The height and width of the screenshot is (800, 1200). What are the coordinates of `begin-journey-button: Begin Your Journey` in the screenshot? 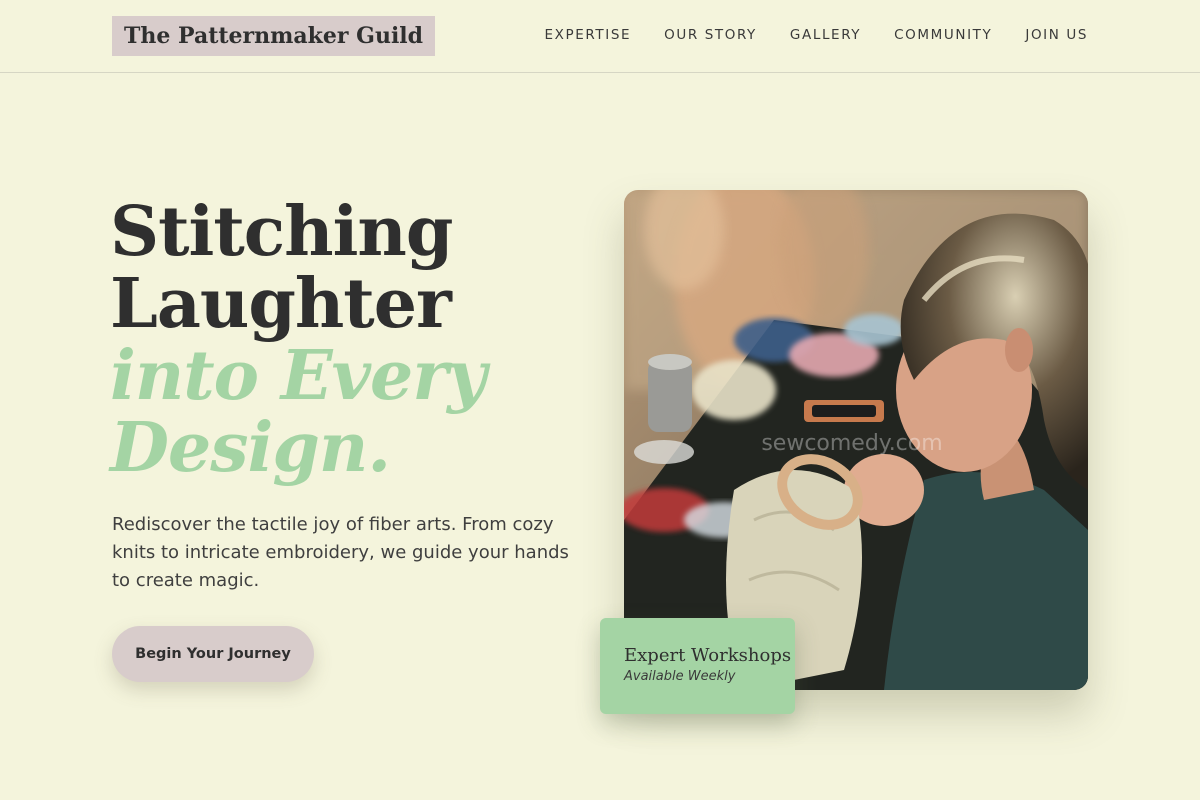 It's located at (213, 654).